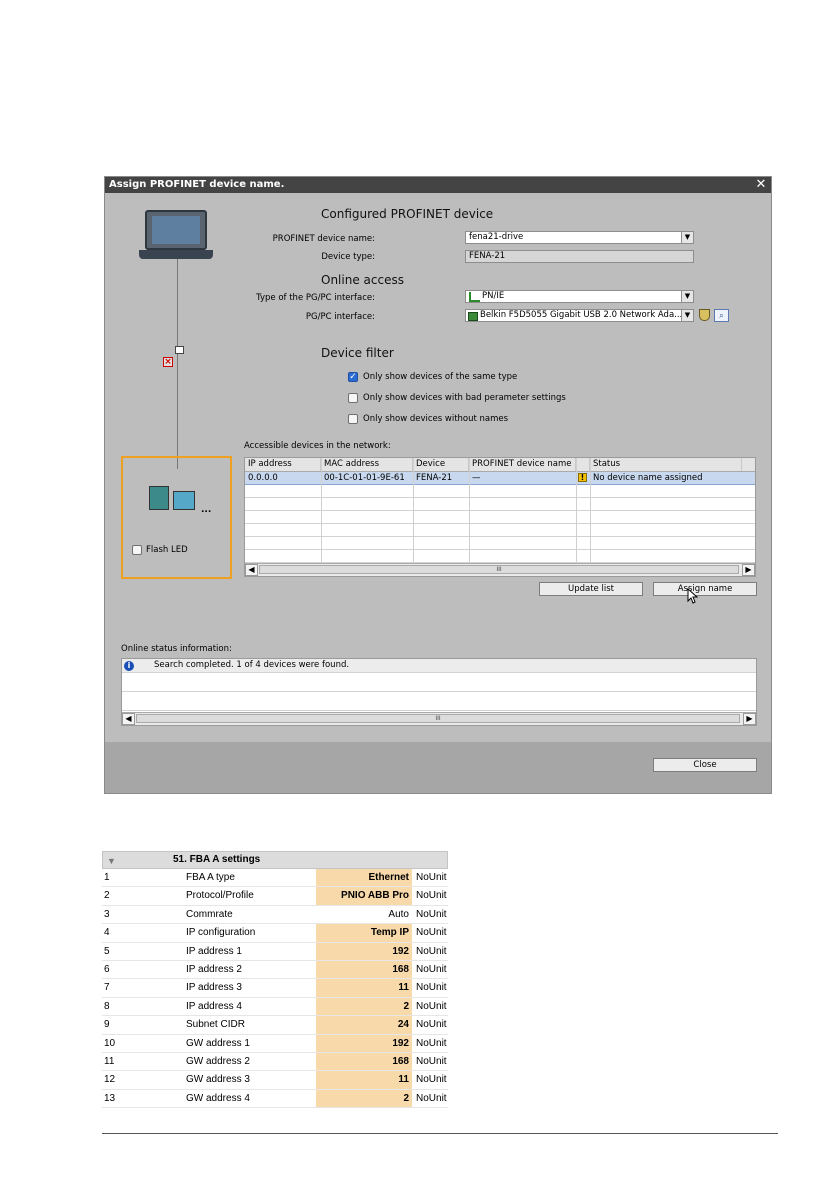 The width and height of the screenshot is (840, 1190). What do you see at coordinates (693, 596) in the screenshot?
I see `mouse-cursor-icon` at bounding box center [693, 596].